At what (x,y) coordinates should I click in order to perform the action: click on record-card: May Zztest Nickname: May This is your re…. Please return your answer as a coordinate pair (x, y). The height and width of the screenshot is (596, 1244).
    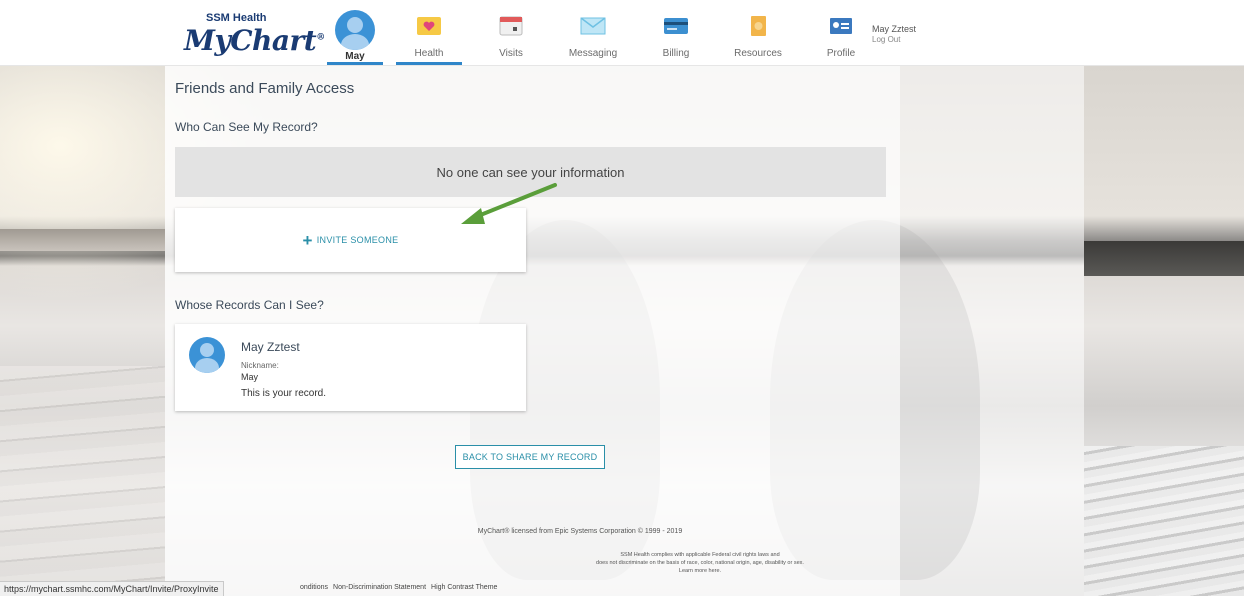
    Looking at the image, I should click on (350, 367).